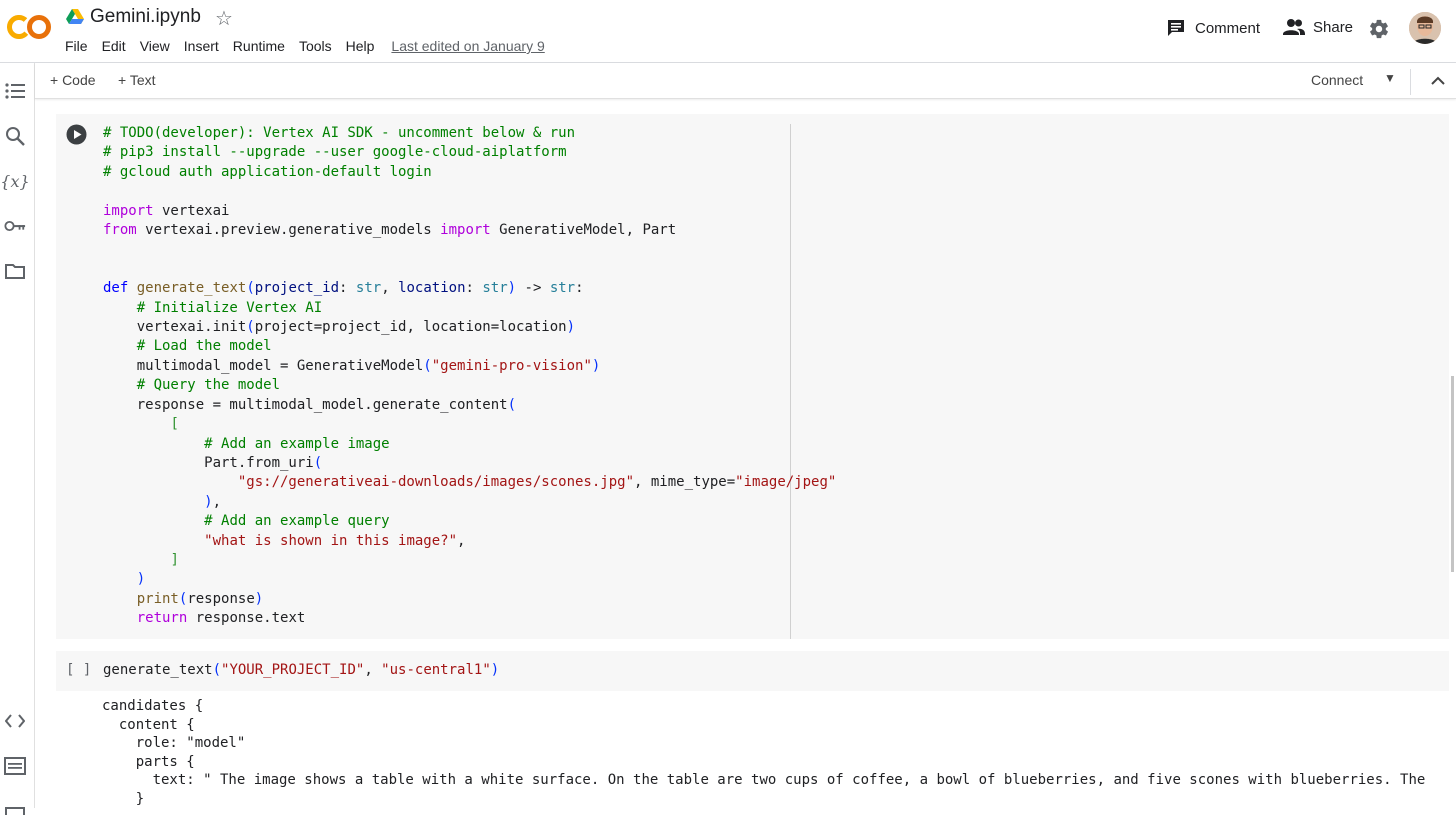 The width and height of the screenshot is (1456, 822). I want to click on settings-gear-icon, so click(1379, 29).